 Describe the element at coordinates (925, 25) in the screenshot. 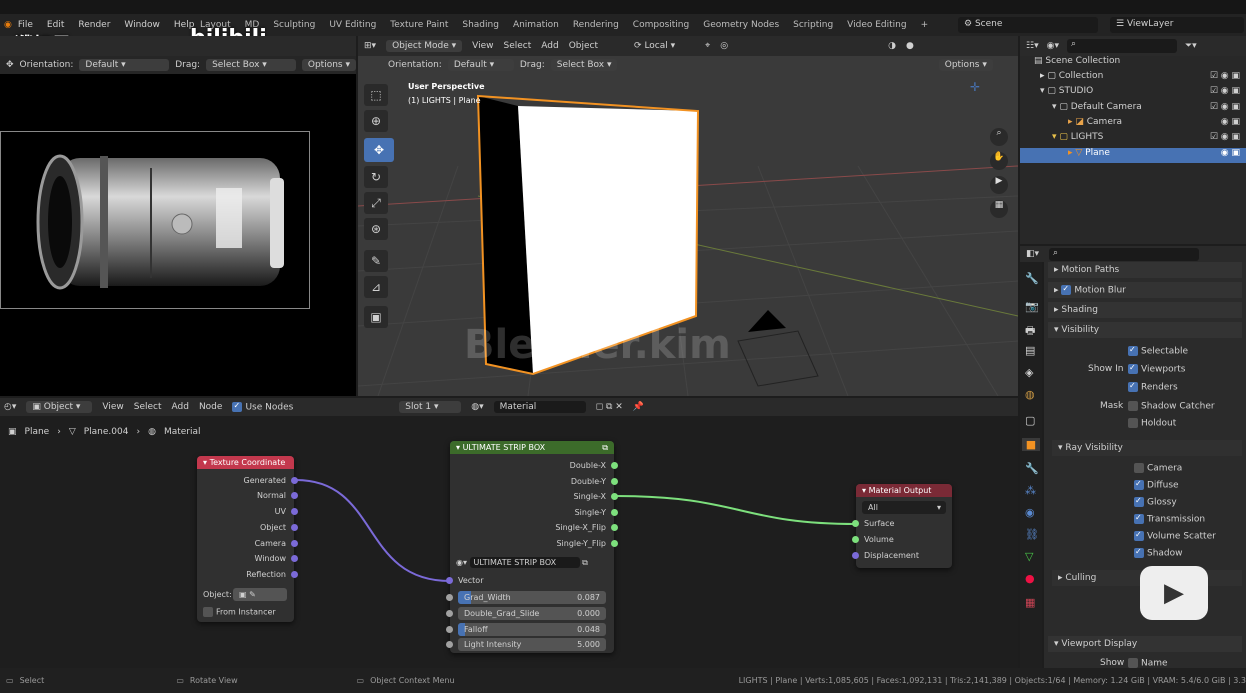

I see `add-workspace-button: +` at that location.